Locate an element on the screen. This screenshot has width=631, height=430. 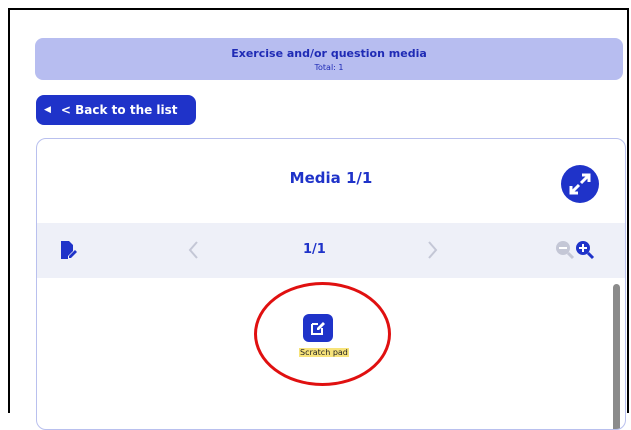
next-button is located at coordinates (432, 252).